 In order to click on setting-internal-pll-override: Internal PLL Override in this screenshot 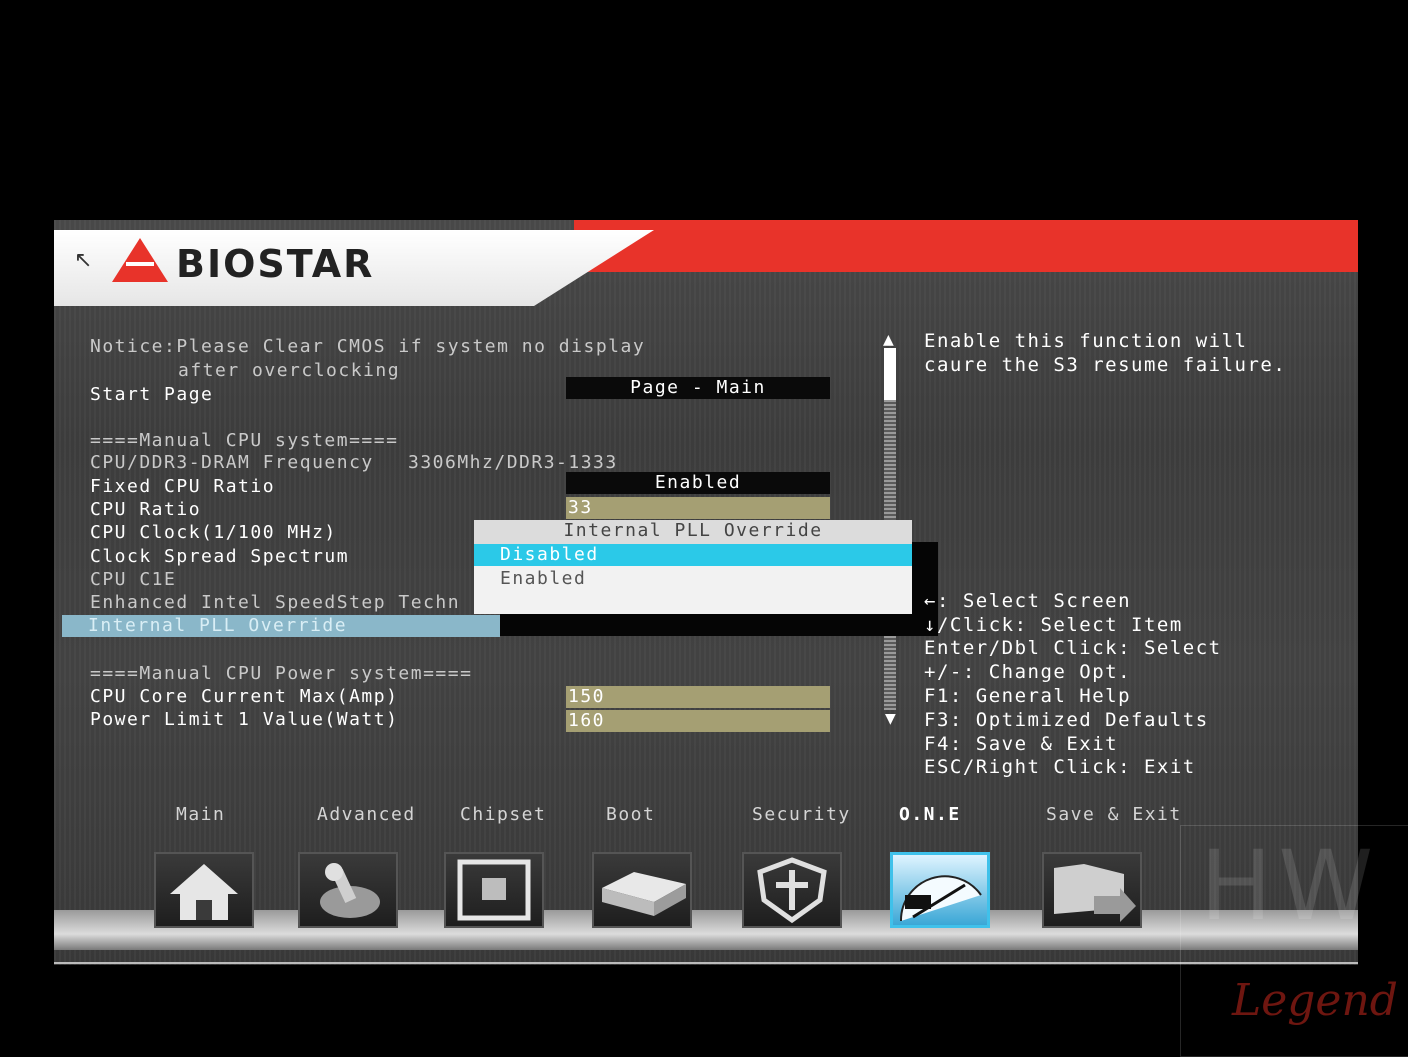, I will do `click(281, 626)`.